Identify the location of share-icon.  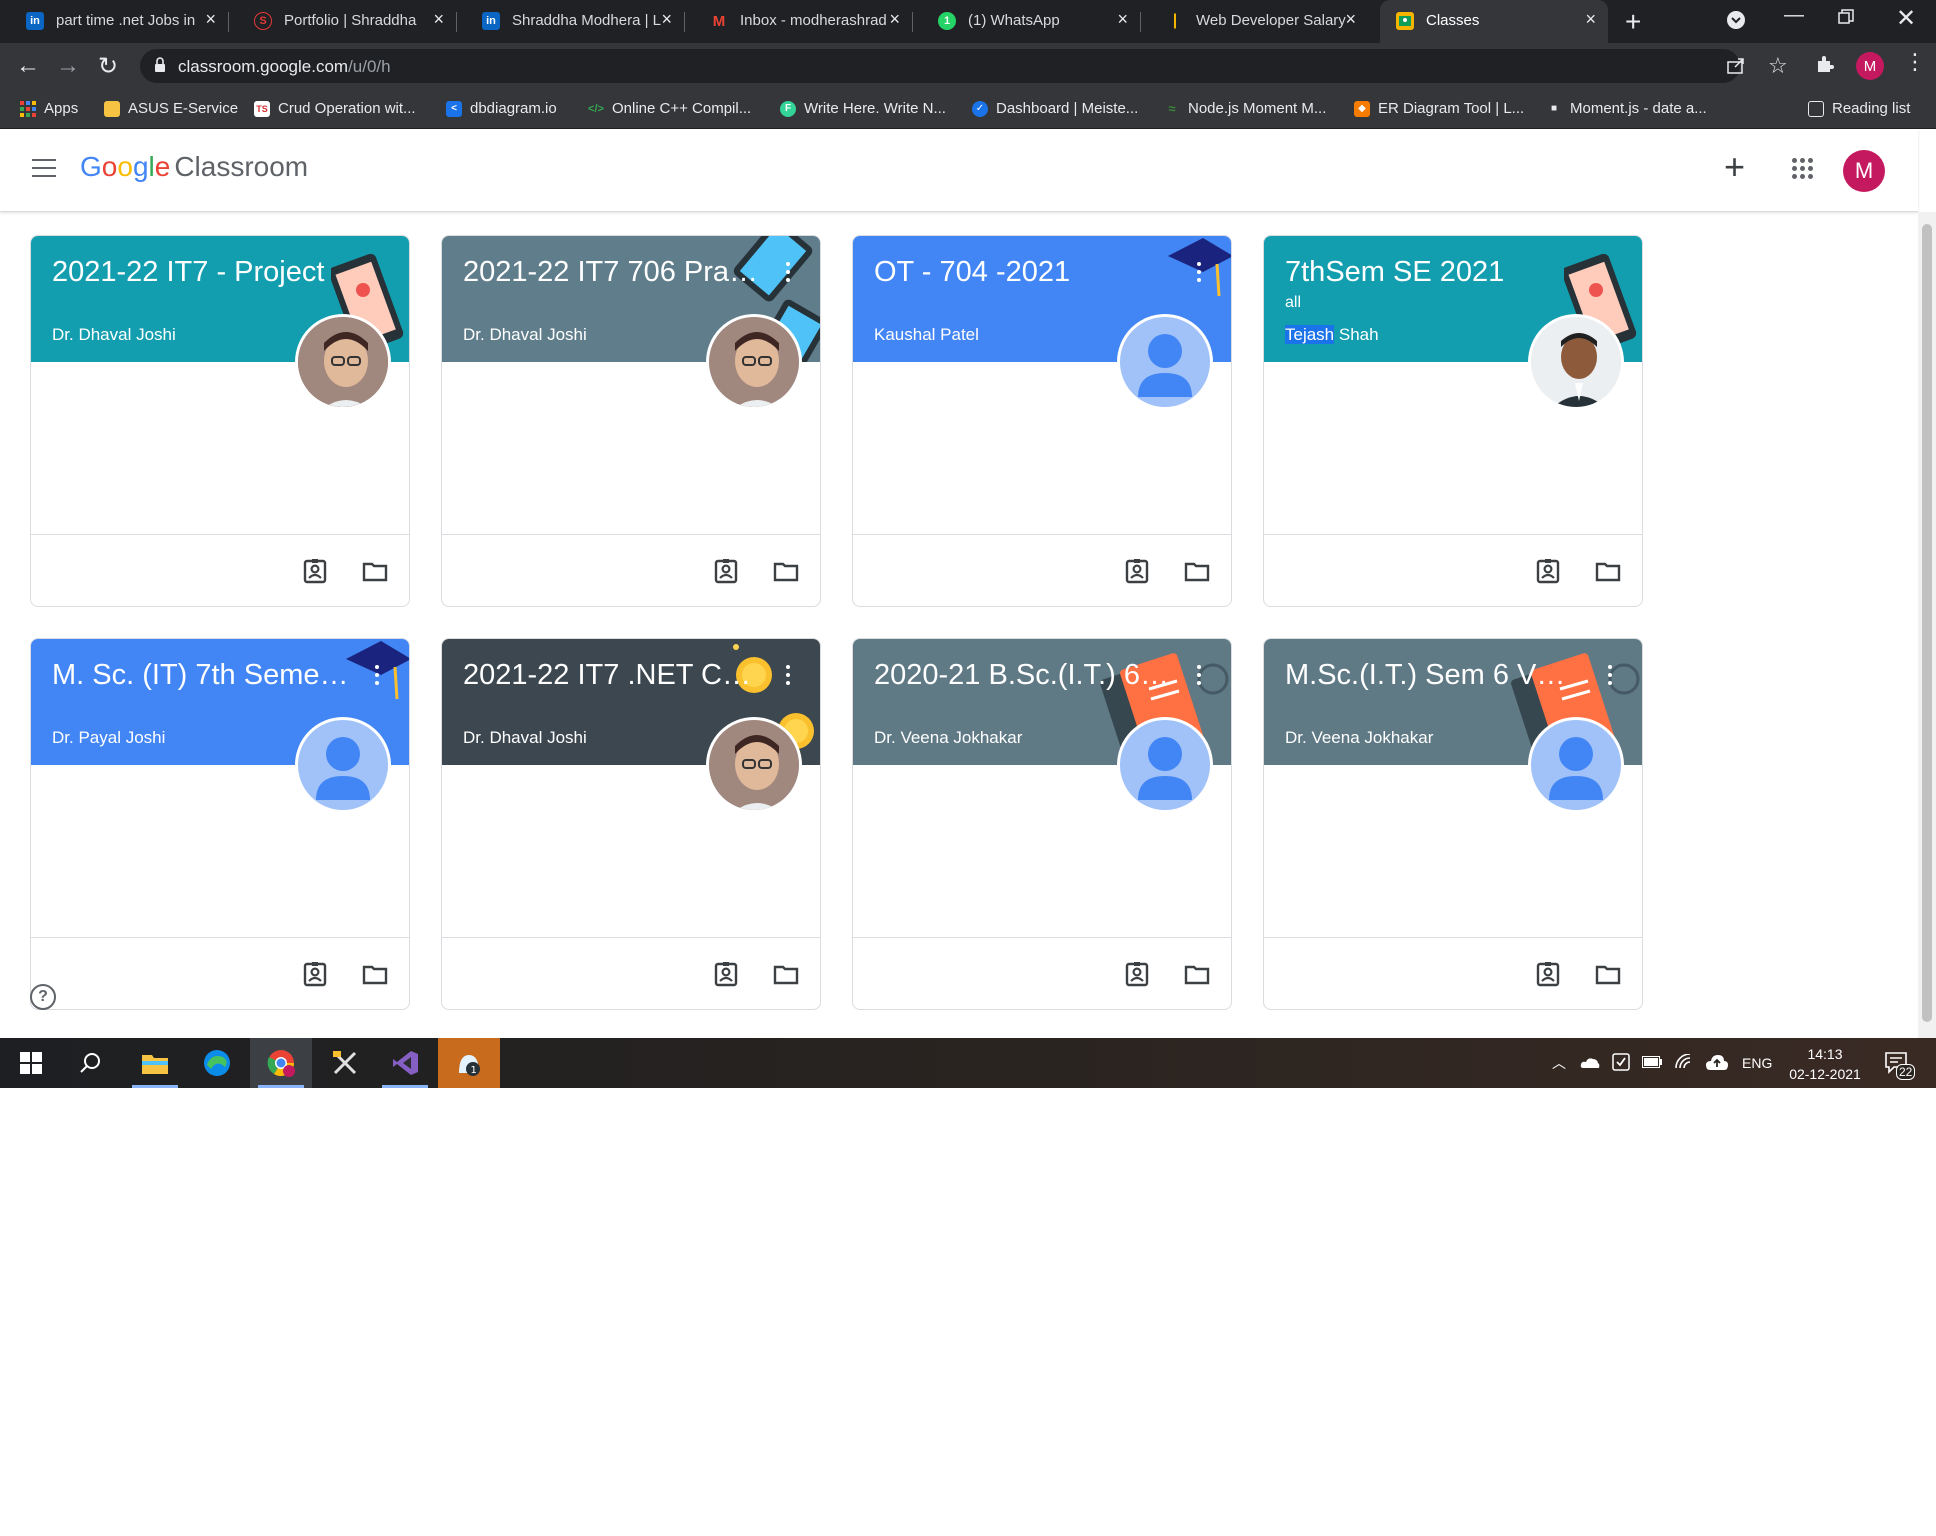
(1736, 68).